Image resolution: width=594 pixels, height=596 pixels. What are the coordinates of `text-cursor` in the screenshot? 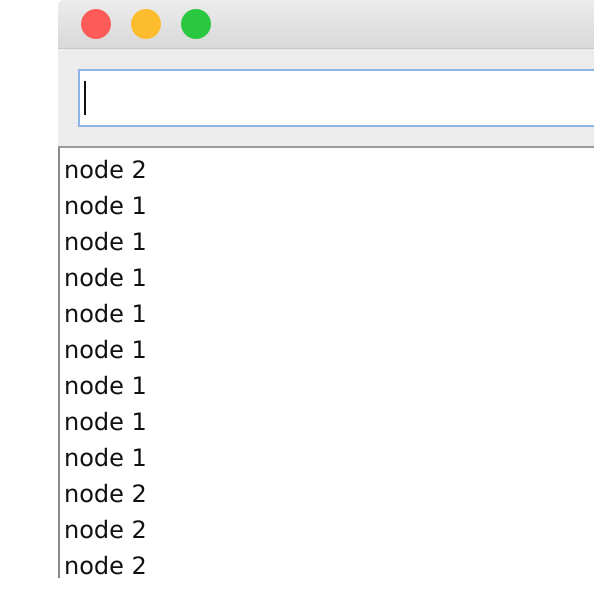 It's located at (85, 97).